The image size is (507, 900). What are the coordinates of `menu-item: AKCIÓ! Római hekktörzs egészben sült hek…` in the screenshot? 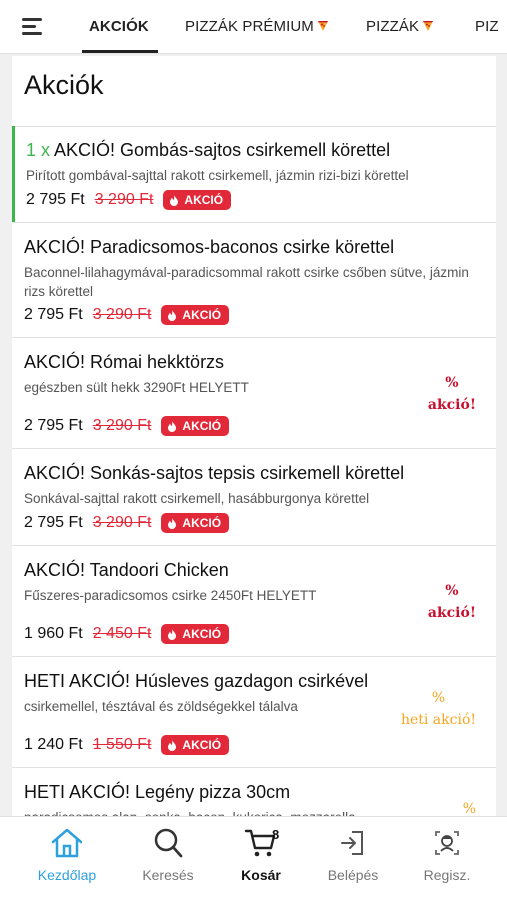 It's located at (254, 393).